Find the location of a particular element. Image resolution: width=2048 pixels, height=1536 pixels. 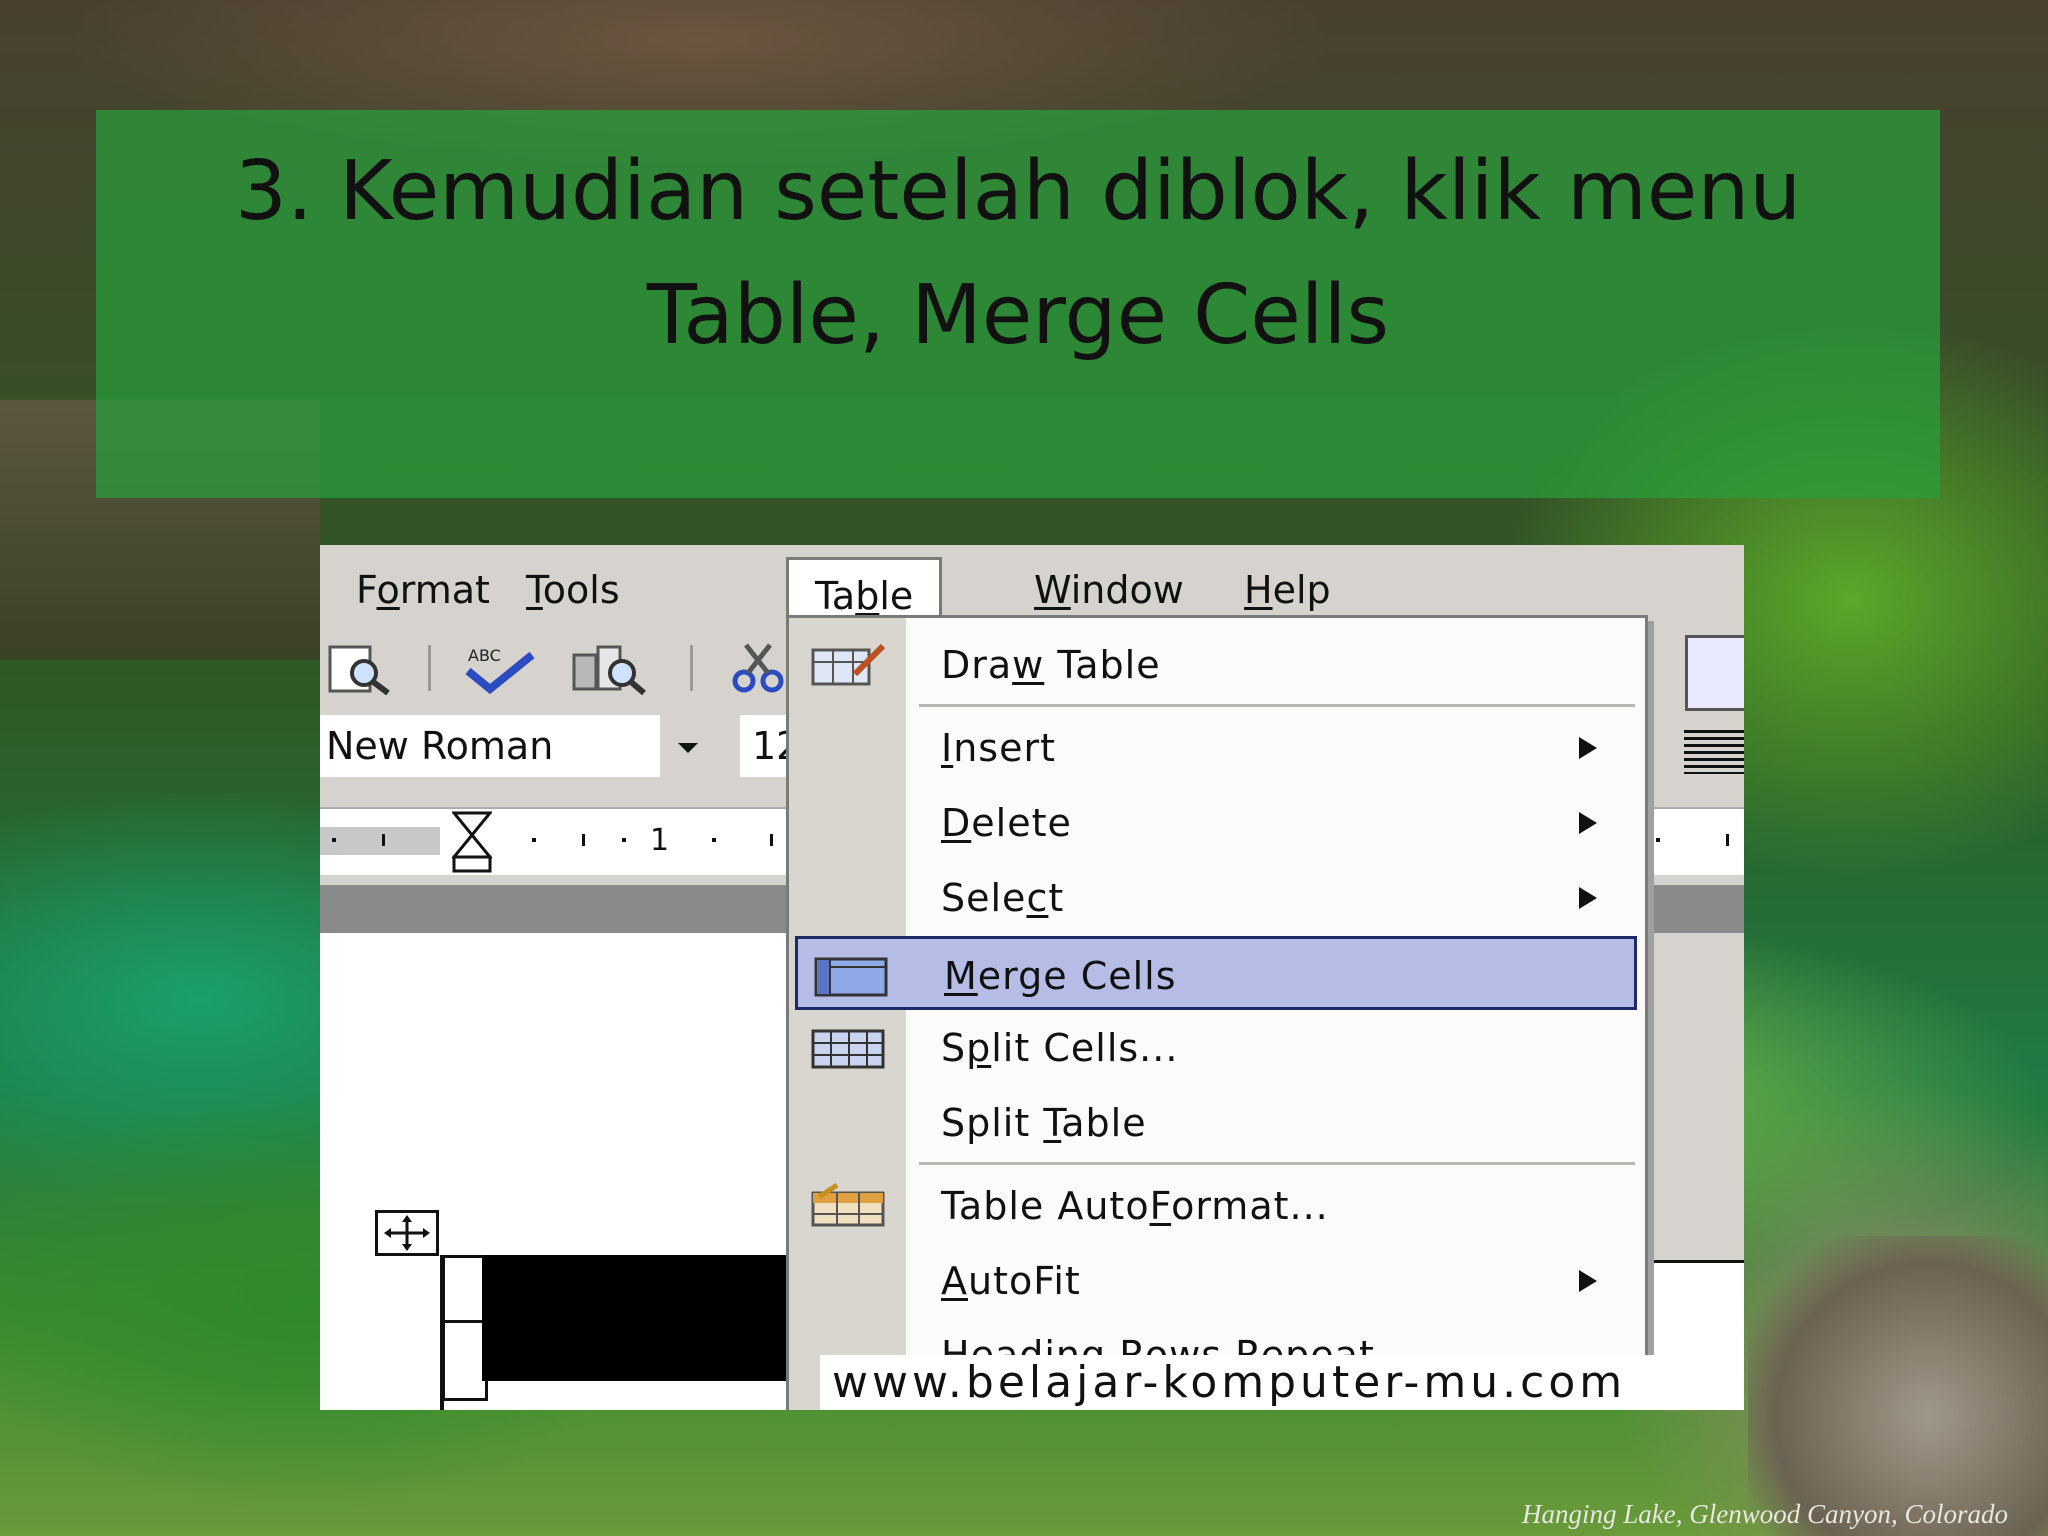

justify-icon is located at coordinates (1714, 752).